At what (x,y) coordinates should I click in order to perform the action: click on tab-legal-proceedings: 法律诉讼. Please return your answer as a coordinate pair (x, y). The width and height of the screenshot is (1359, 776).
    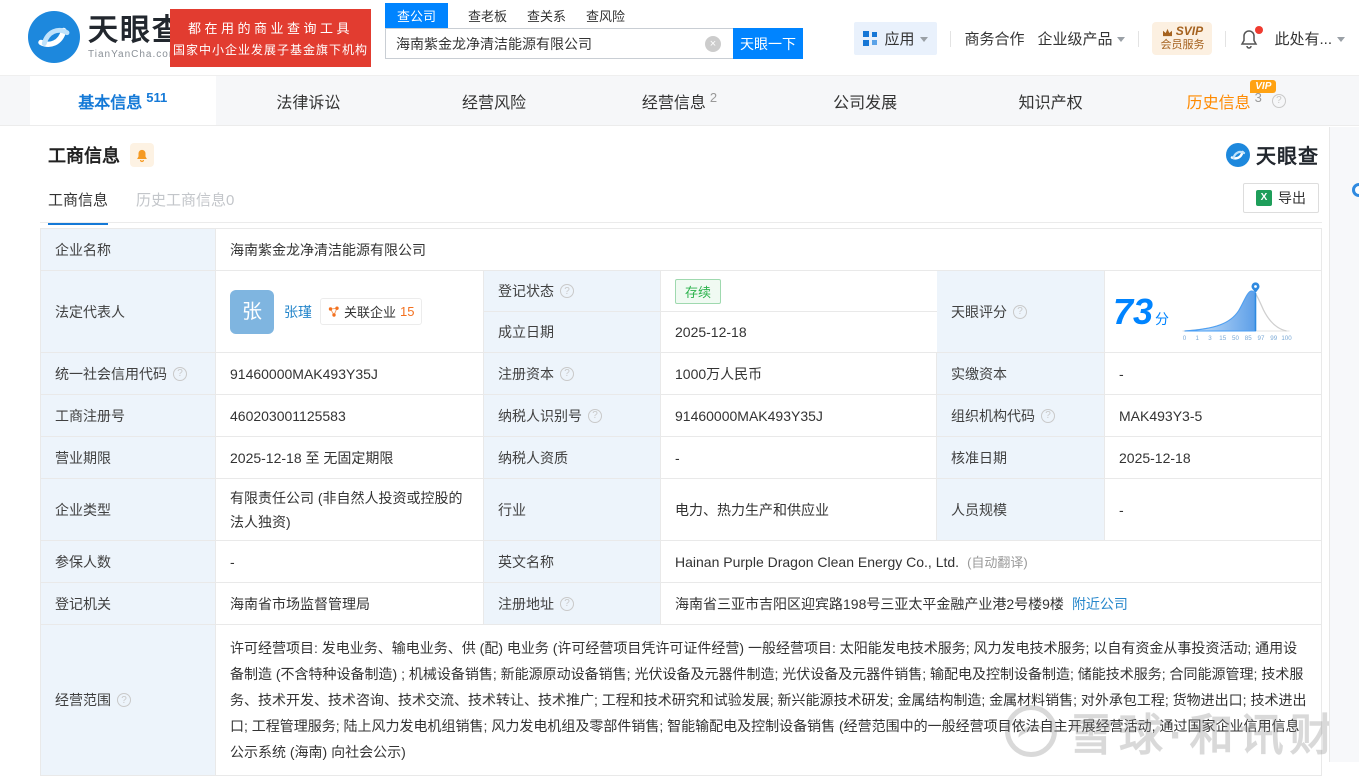
    Looking at the image, I should click on (309, 100).